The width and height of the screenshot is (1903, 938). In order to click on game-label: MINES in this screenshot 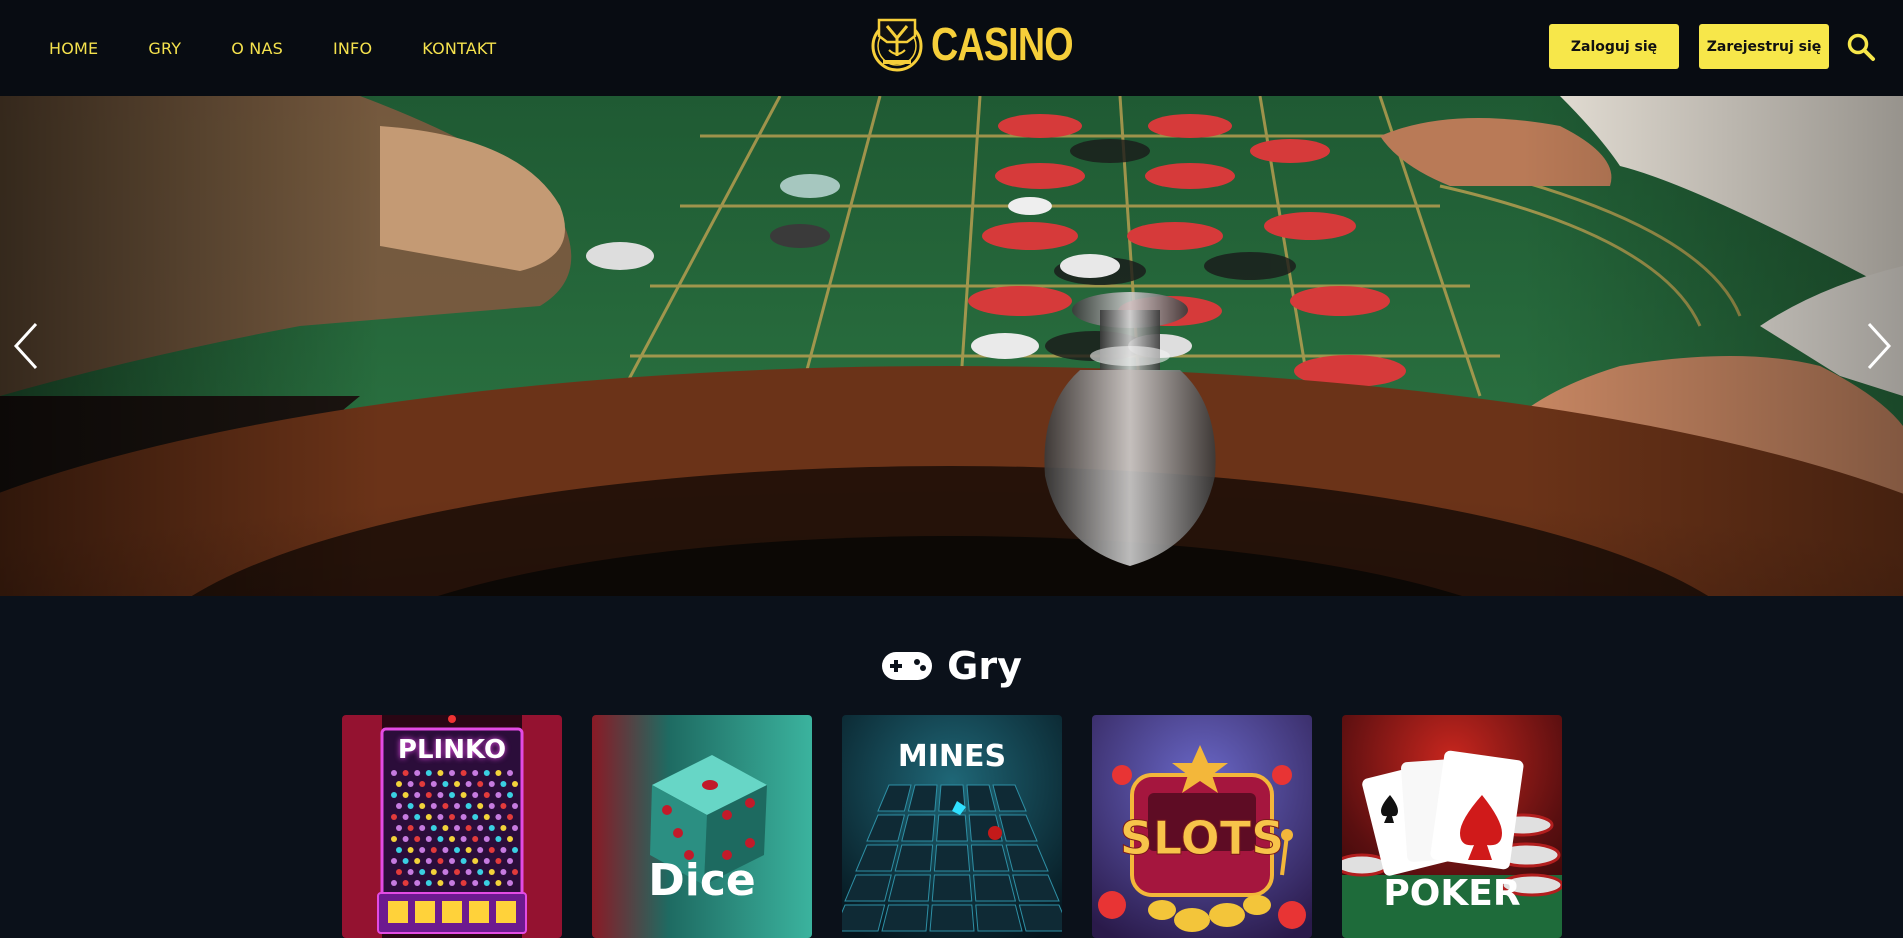, I will do `click(952, 756)`.